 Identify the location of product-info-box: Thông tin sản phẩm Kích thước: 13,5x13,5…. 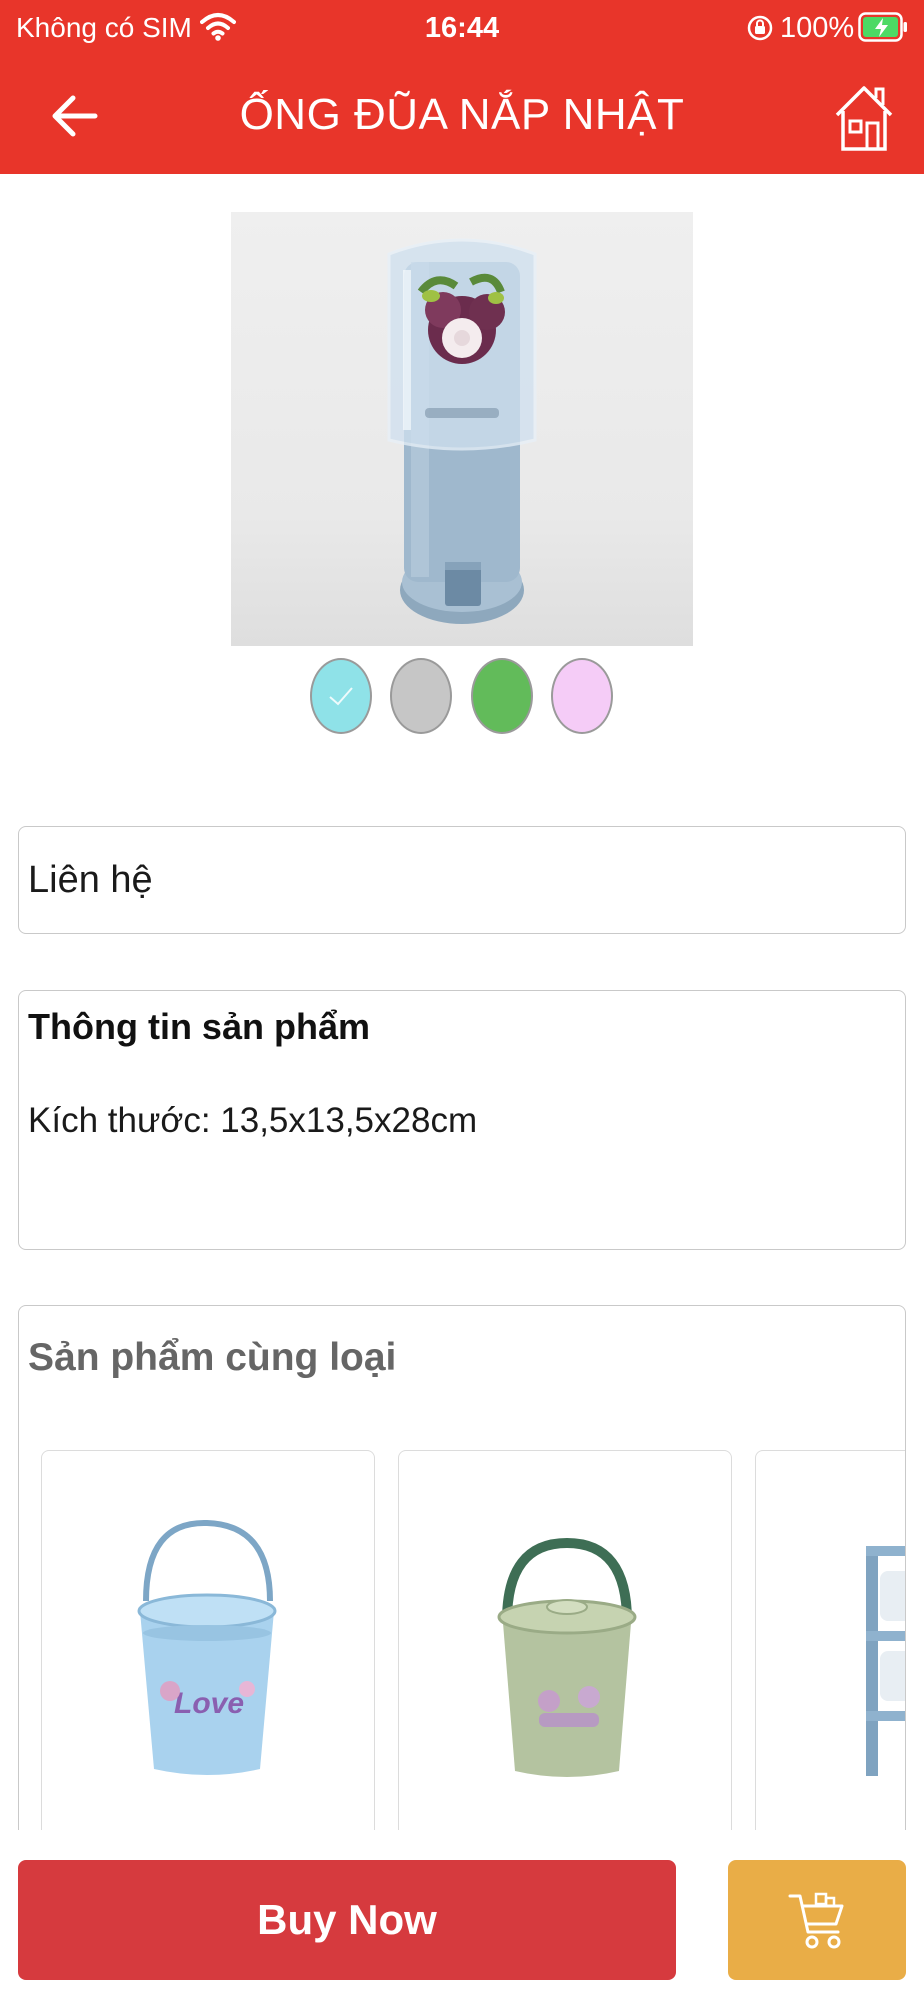
(462, 1120).